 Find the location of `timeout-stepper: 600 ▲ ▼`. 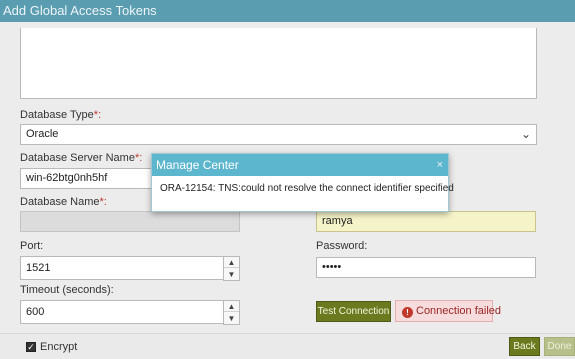

timeout-stepper: 600 ▲ ▼ is located at coordinates (130, 312).